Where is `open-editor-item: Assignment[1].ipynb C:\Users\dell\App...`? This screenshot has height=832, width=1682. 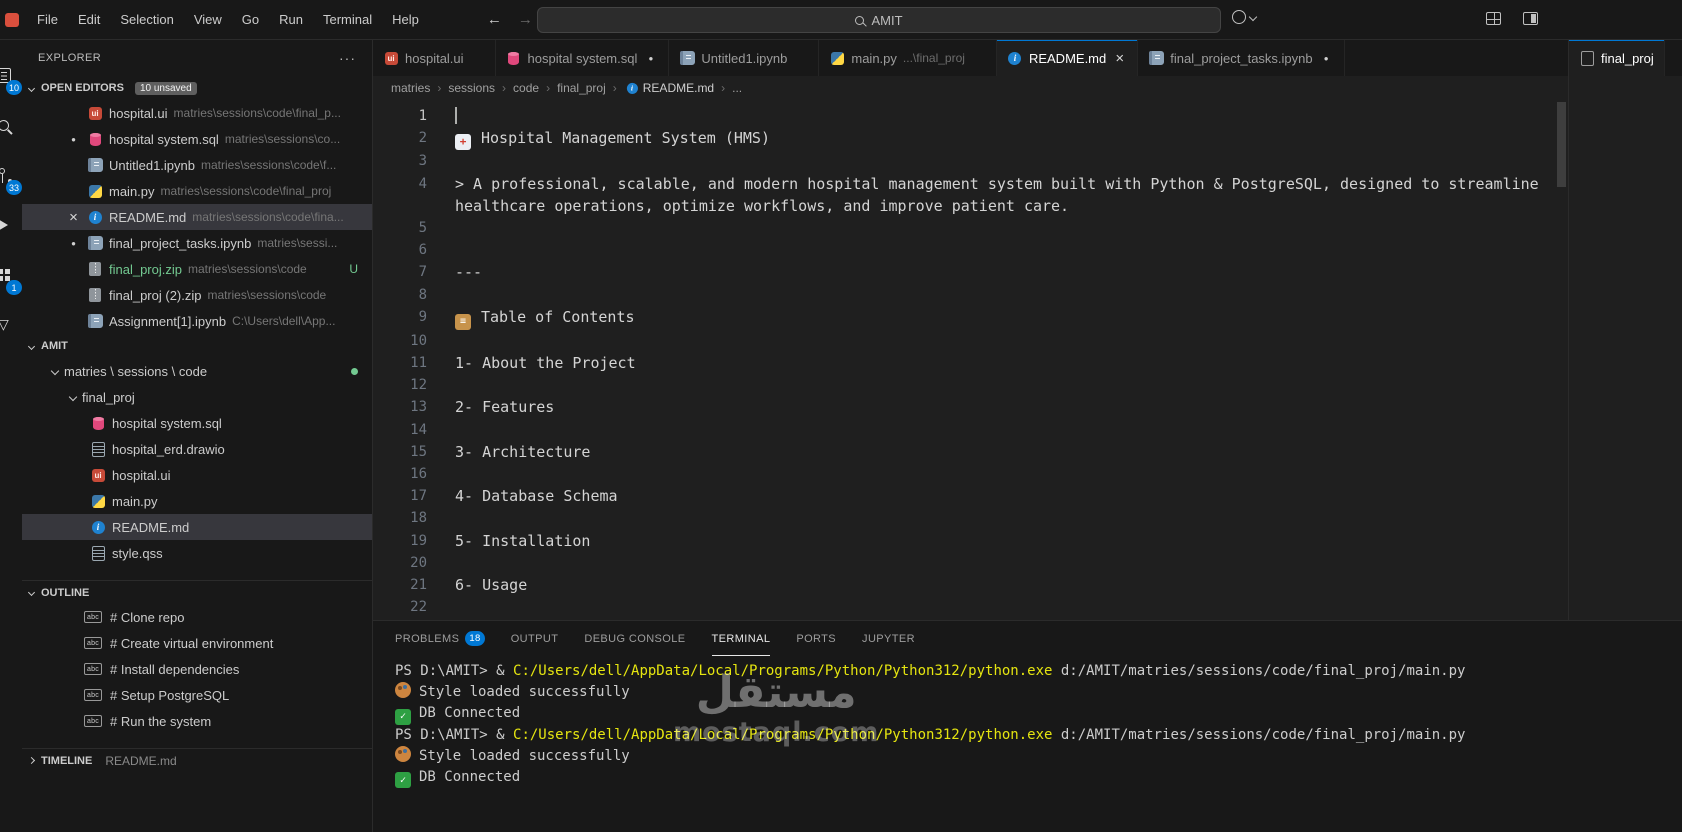
open-editor-item: Assignment[1].ipynb C:\Users\dell\App... is located at coordinates (197, 321).